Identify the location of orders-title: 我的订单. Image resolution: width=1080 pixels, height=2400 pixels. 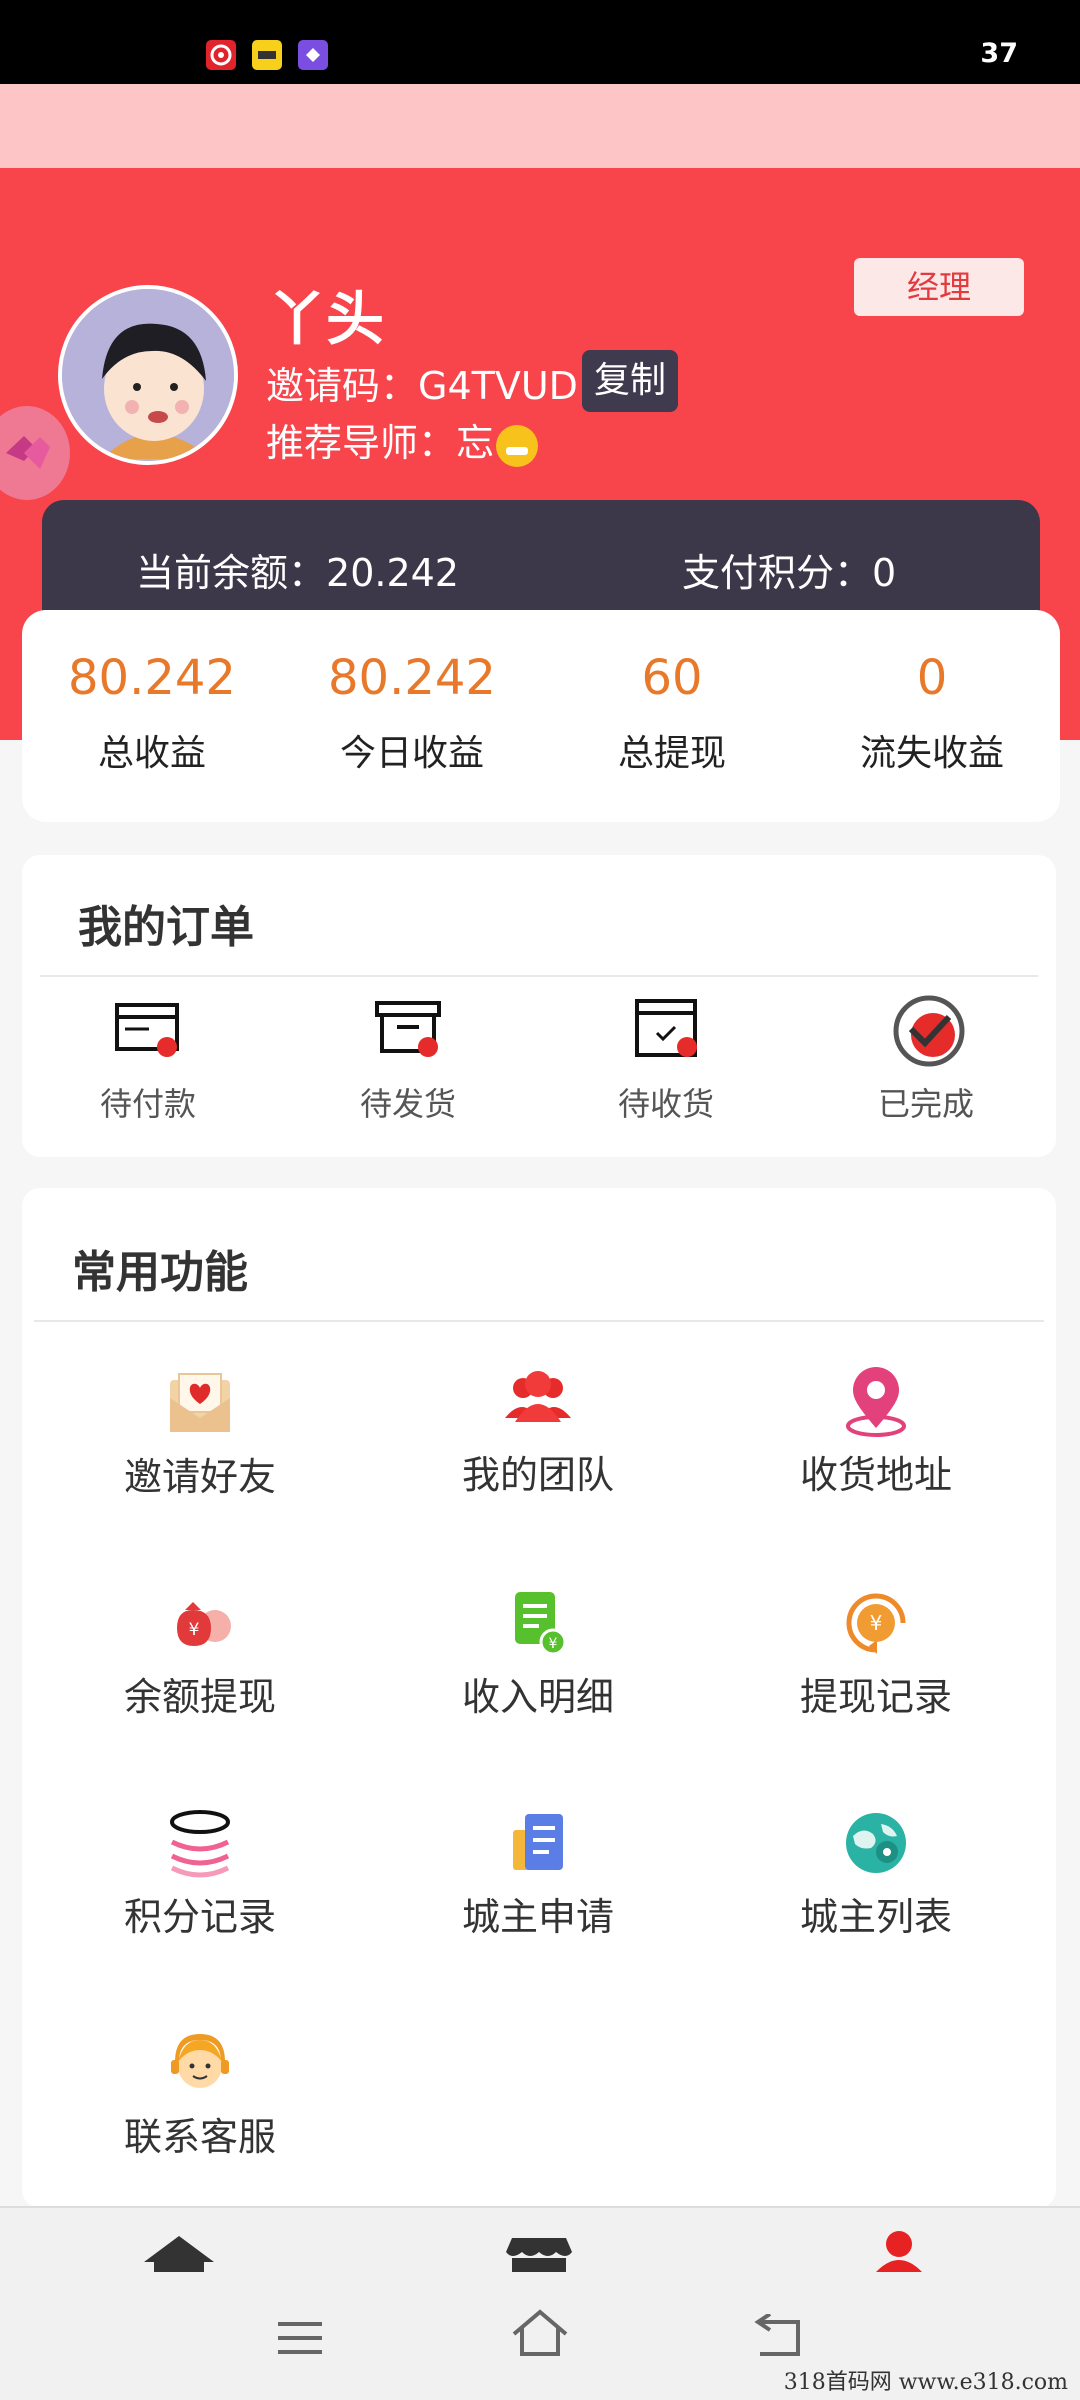
(166, 923).